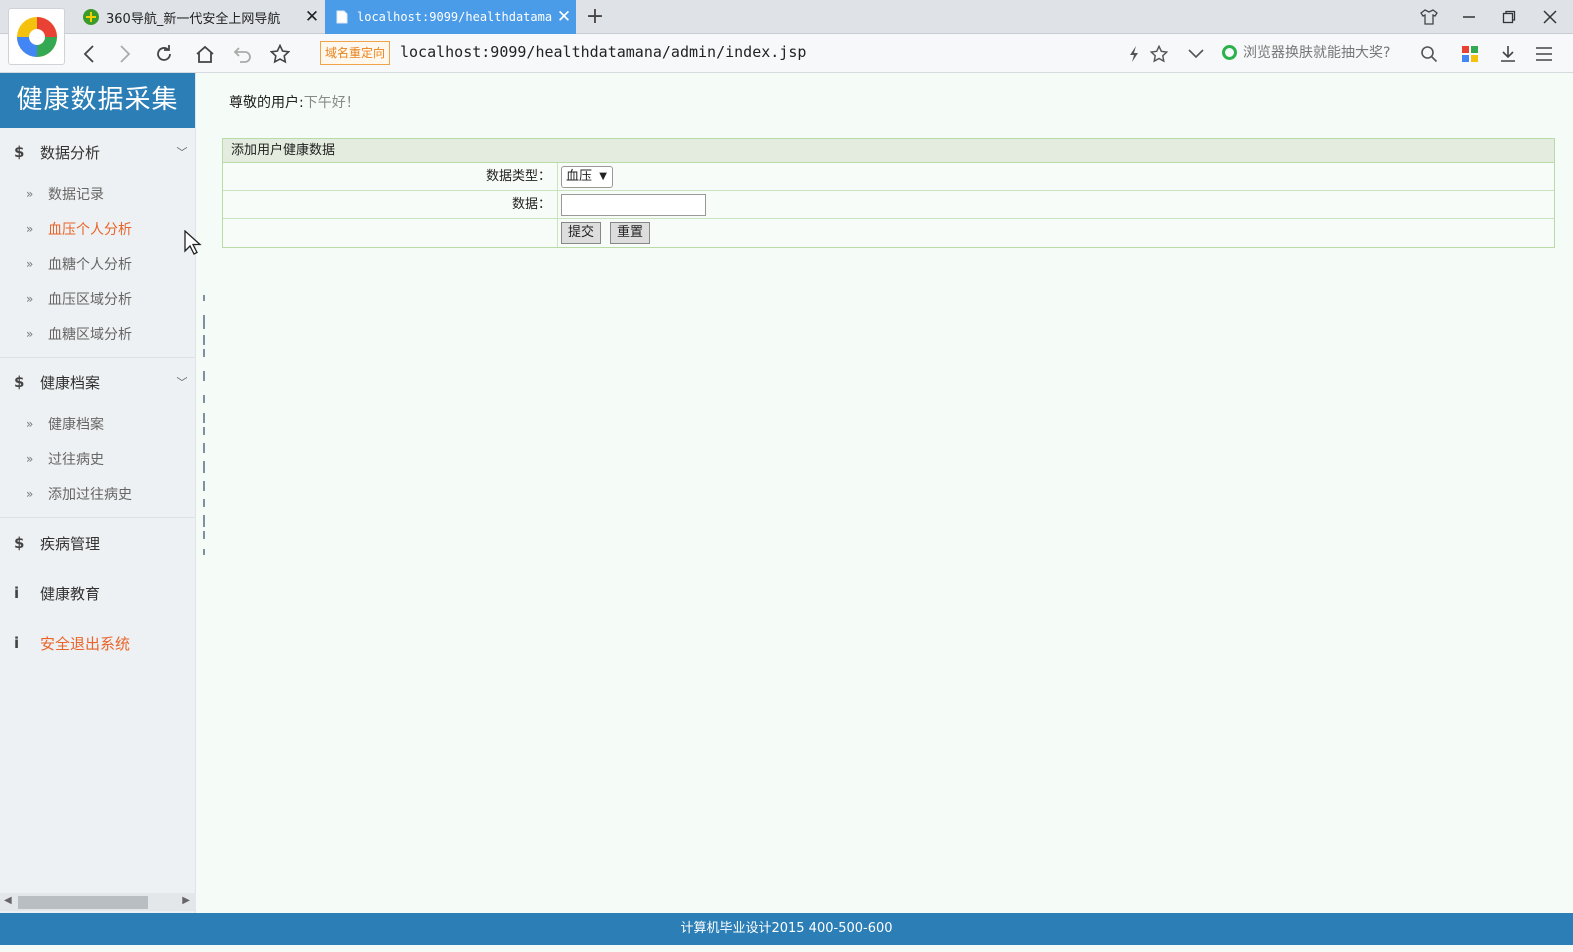  I want to click on form-title: 添加用户健康数据, so click(888, 151).